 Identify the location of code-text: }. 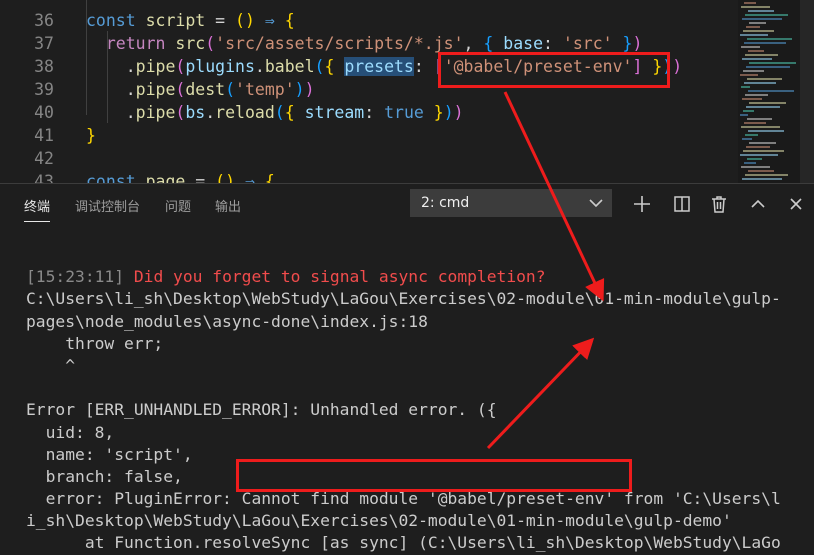
(91, 135).